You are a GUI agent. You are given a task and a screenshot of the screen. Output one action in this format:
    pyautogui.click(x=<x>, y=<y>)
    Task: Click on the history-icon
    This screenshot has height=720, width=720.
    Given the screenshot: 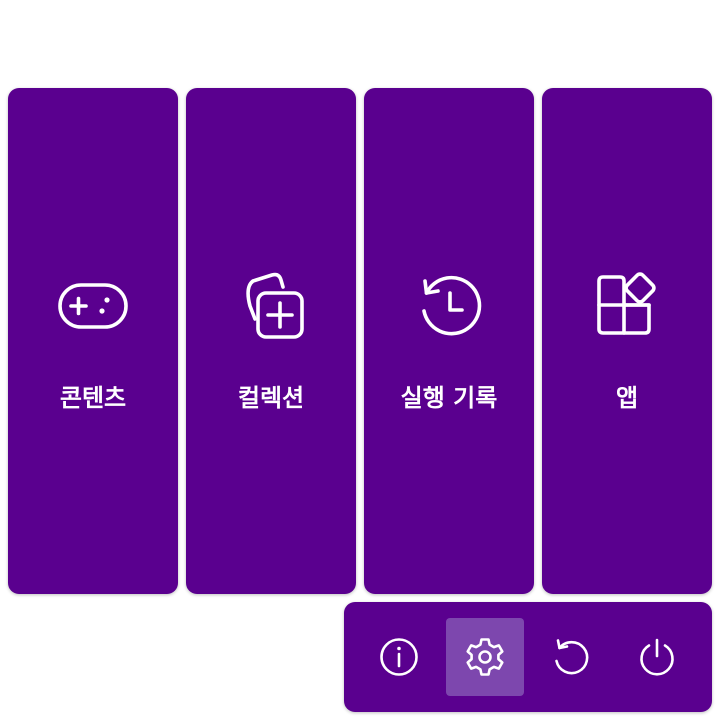 What is the action you would take?
    pyautogui.click(x=449, y=306)
    